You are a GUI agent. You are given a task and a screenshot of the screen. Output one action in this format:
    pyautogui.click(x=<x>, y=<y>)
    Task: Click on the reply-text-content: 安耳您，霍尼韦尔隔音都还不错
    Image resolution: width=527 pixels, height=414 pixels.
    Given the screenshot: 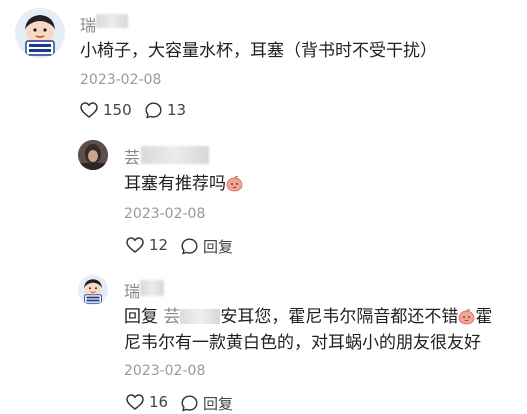 What is the action you would take?
    pyautogui.click(x=339, y=317)
    